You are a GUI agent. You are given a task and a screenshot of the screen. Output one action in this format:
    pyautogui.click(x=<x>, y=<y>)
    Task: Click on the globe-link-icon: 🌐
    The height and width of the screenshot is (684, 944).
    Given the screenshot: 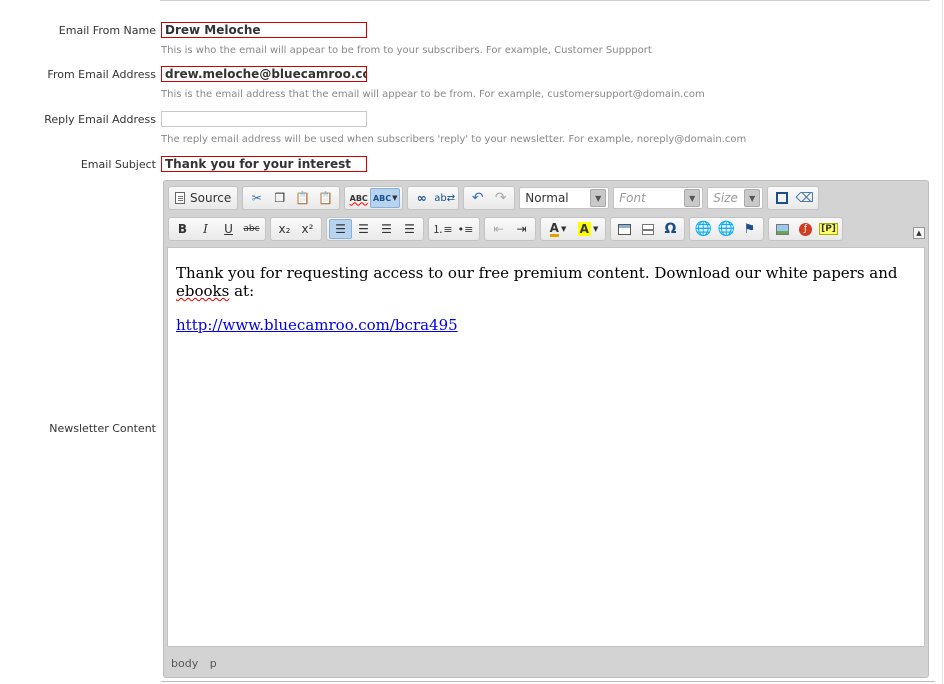 What is the action you would take?
    pyautogui.click(x=703, y=229)
    